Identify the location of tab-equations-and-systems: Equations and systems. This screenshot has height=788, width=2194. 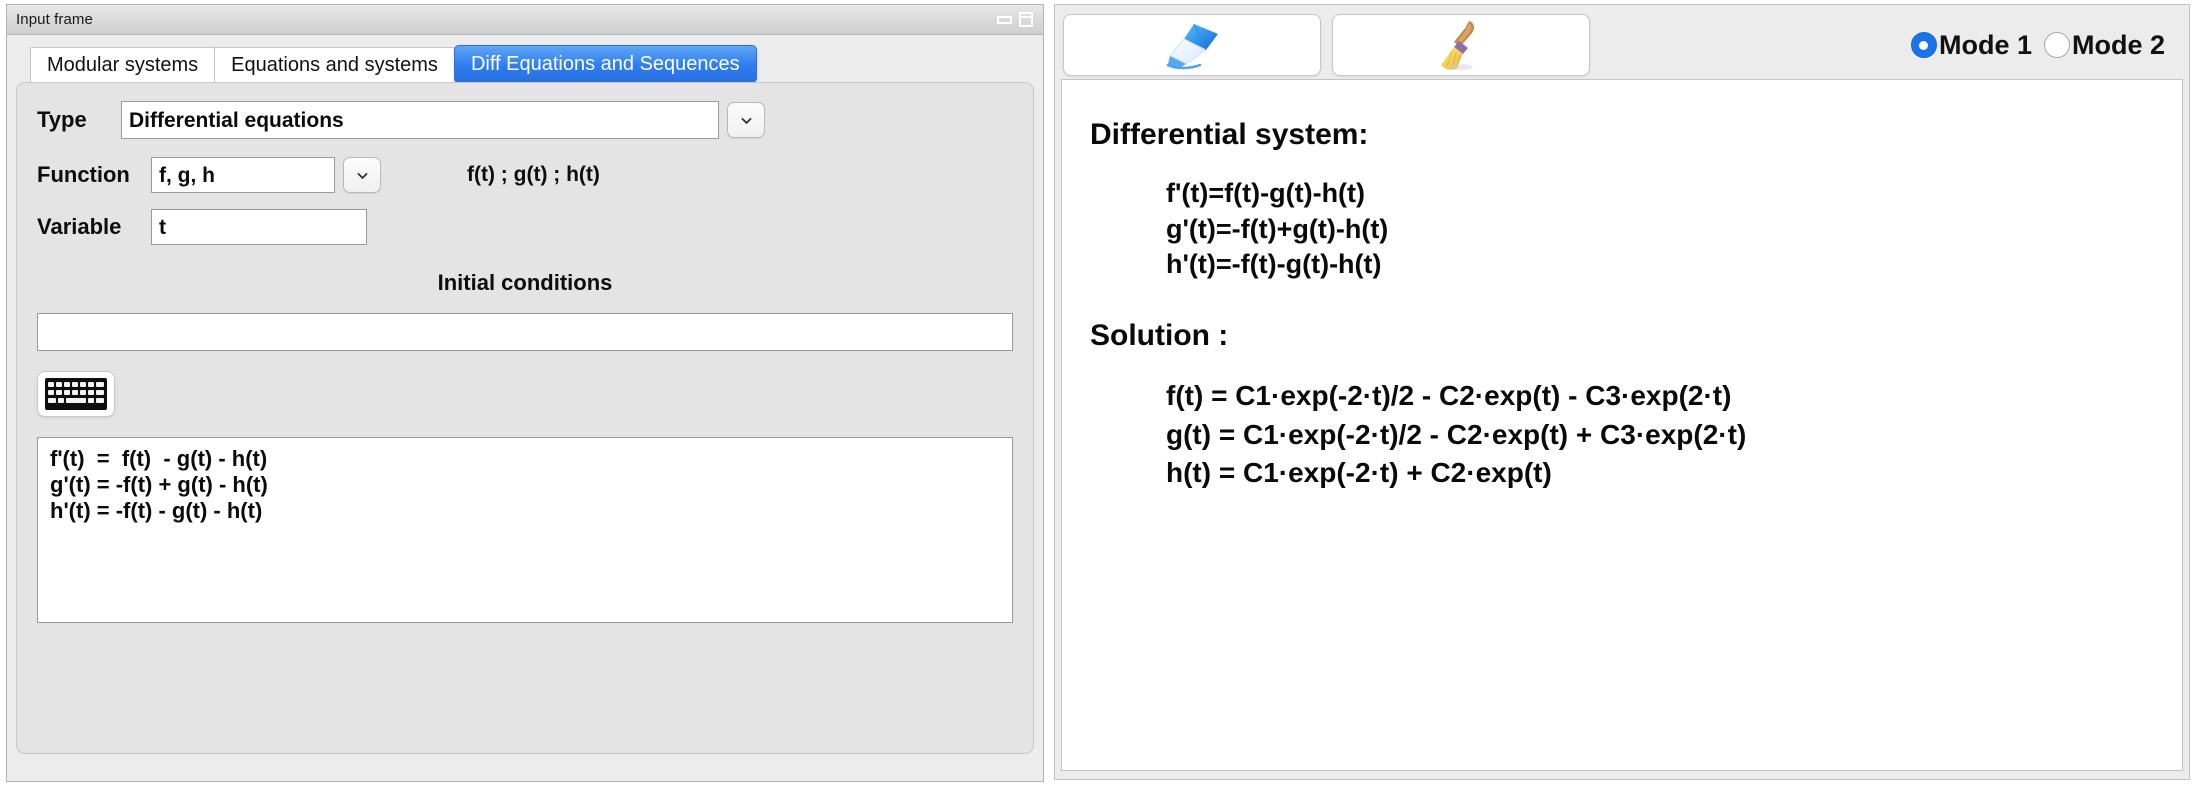
(334, 65).